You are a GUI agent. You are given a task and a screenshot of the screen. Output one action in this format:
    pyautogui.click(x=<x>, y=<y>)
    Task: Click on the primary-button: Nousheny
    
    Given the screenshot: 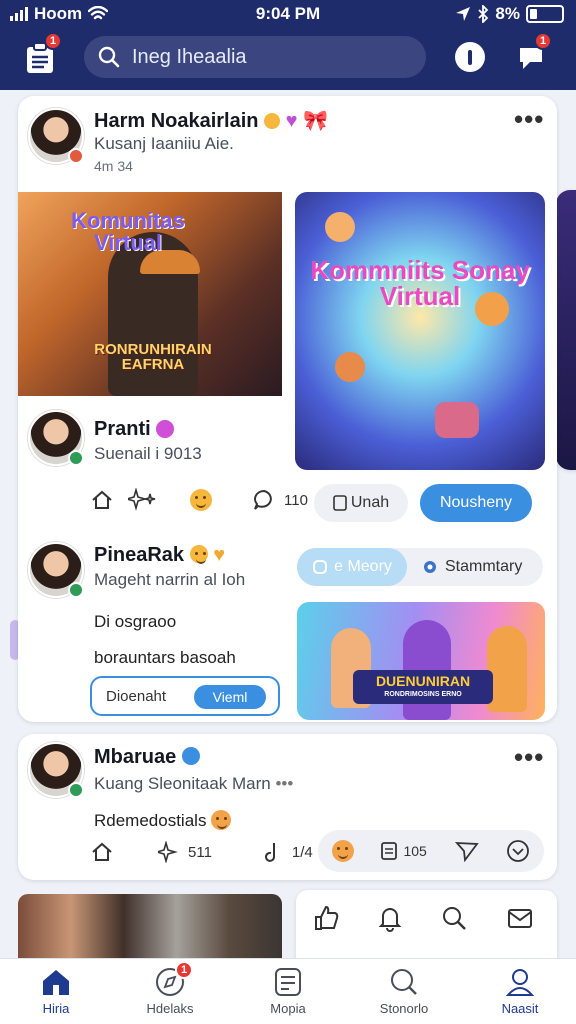 What is the action you would take?
    pyautogui.click(x=476, y=503)
    